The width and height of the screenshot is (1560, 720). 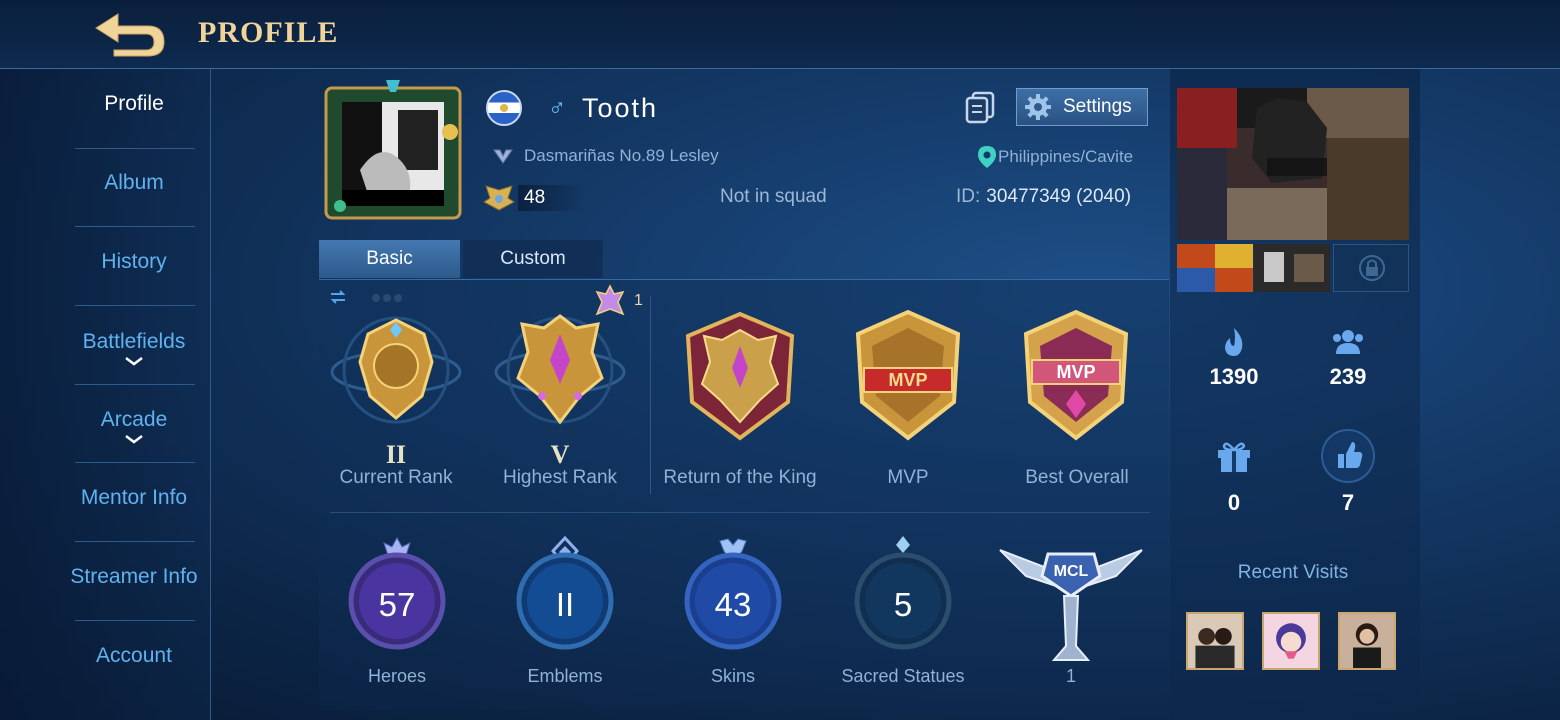 I want to click on tab-custom: Custom, so click(x=533, y=259).